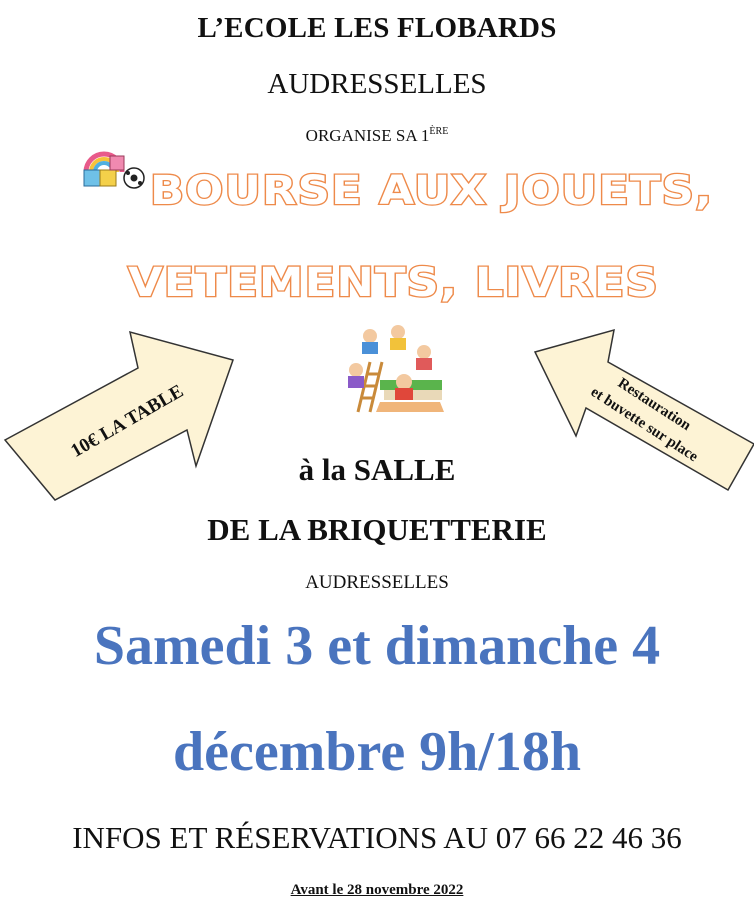 The image size is (754, 918). Describe the element at coordinates (439, 131) in the screenshot. I see `organise-superscript: ÈRE` at that location.